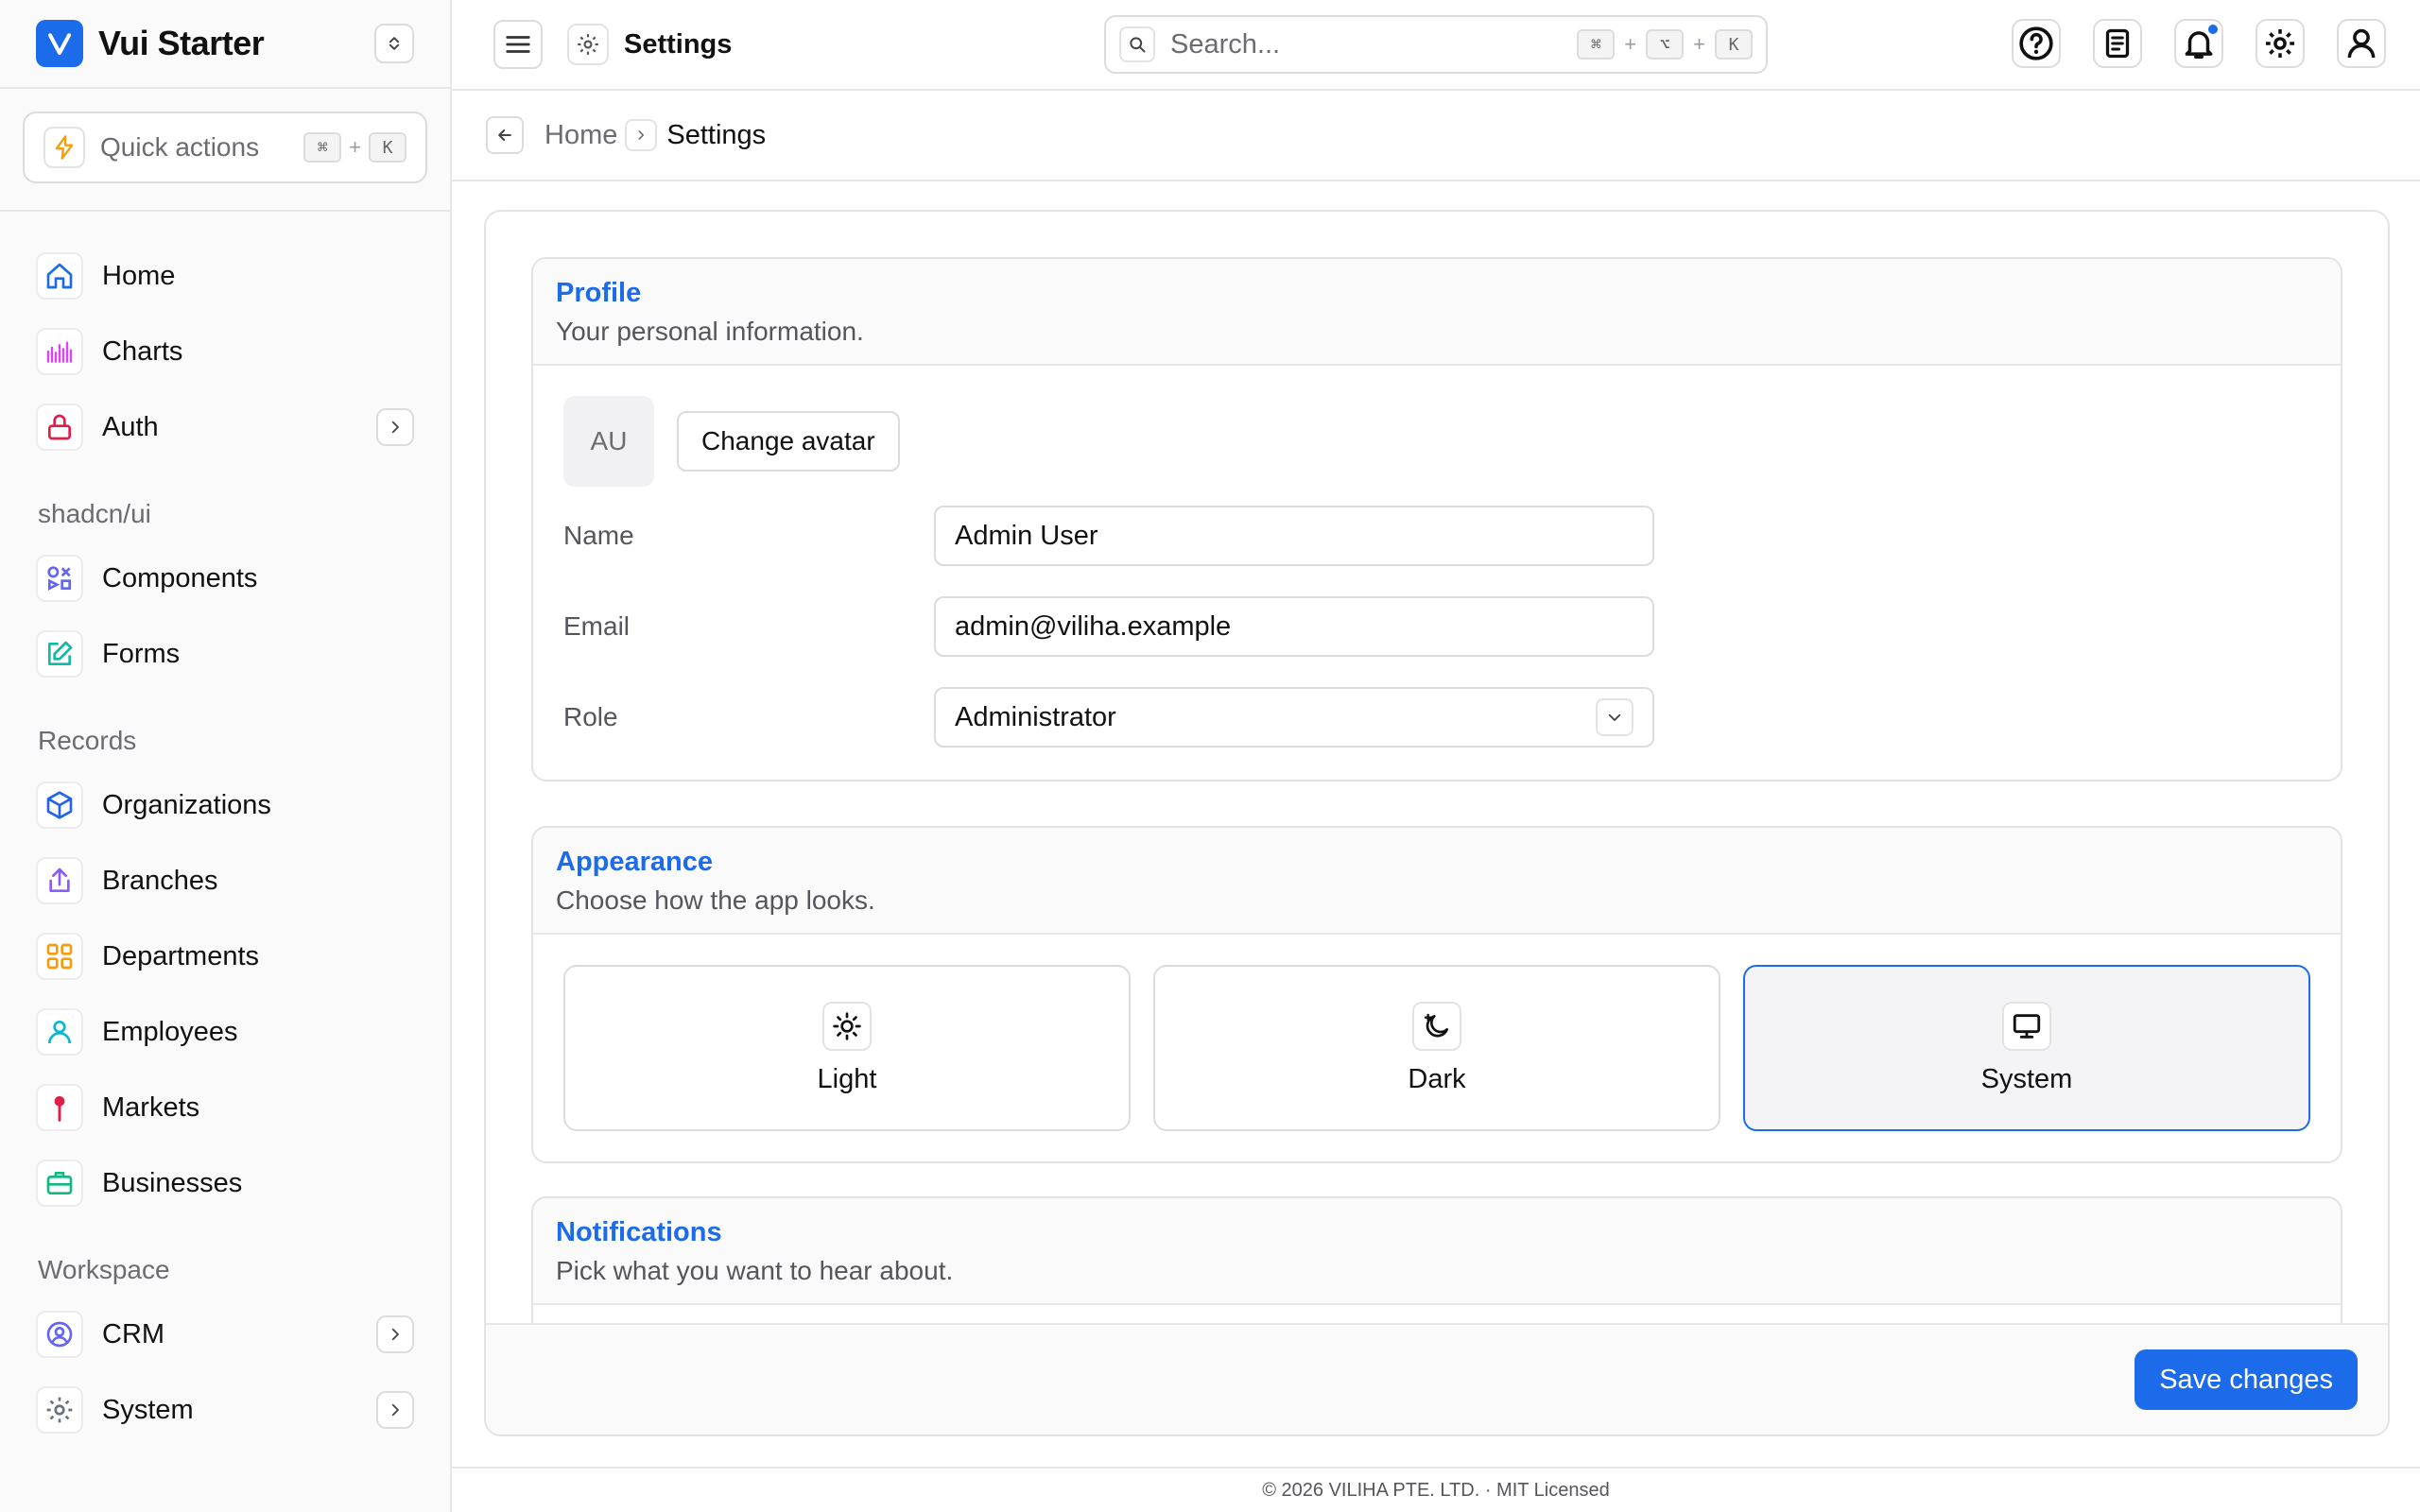 This screenshot has width=2420, height=1512. I want to click on brand-header: Vui Starter, so click(225, 44).